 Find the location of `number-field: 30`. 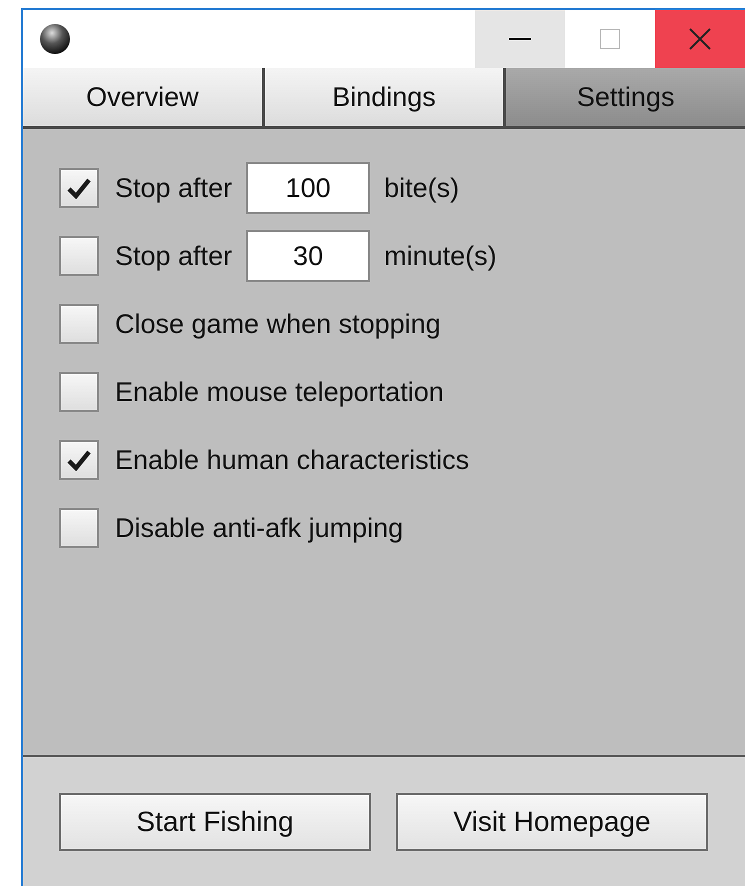

number-field: 30 is located at coordinates (308, 256).